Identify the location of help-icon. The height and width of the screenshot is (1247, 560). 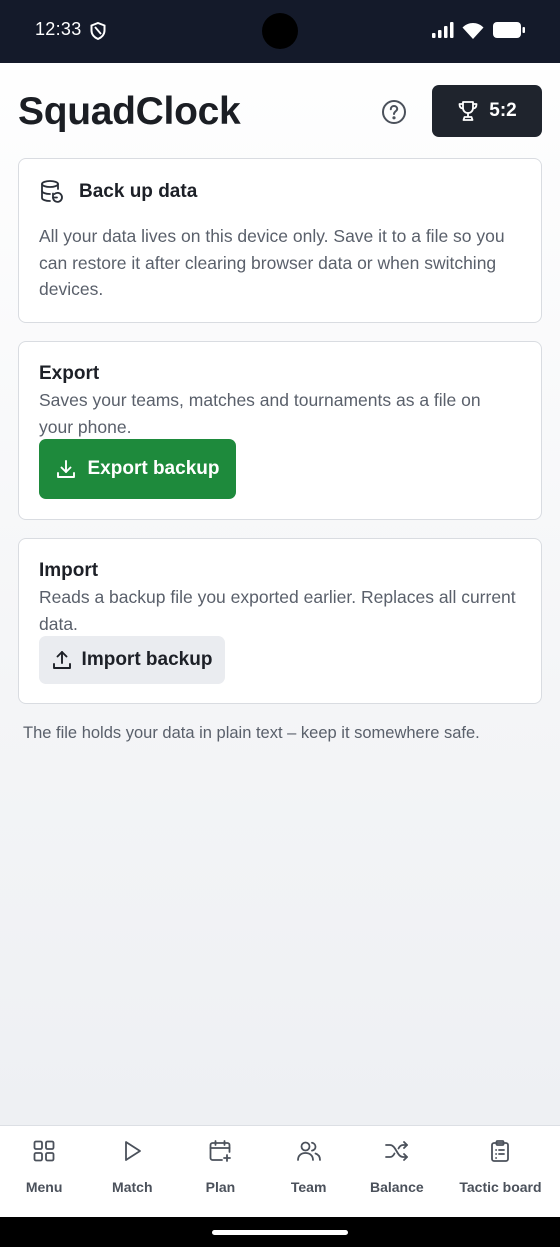
(394, 112).